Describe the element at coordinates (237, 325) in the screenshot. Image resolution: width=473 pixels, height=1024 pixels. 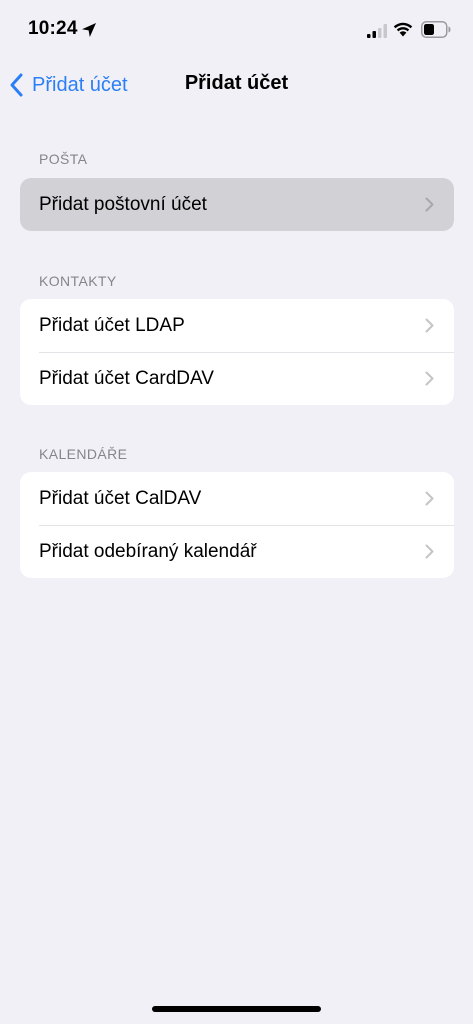
I see `row-add-ldap-account: Přidat účet LDAP` at that location.